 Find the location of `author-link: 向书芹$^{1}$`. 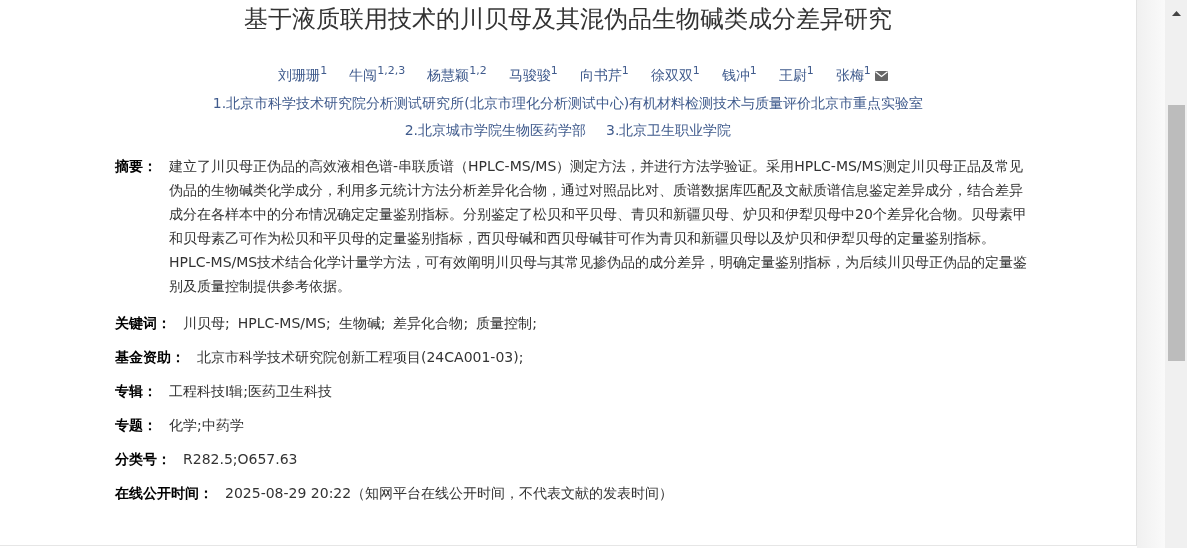

author-link: 向书芹$^{1}$ is located at coordinates (604, 76).